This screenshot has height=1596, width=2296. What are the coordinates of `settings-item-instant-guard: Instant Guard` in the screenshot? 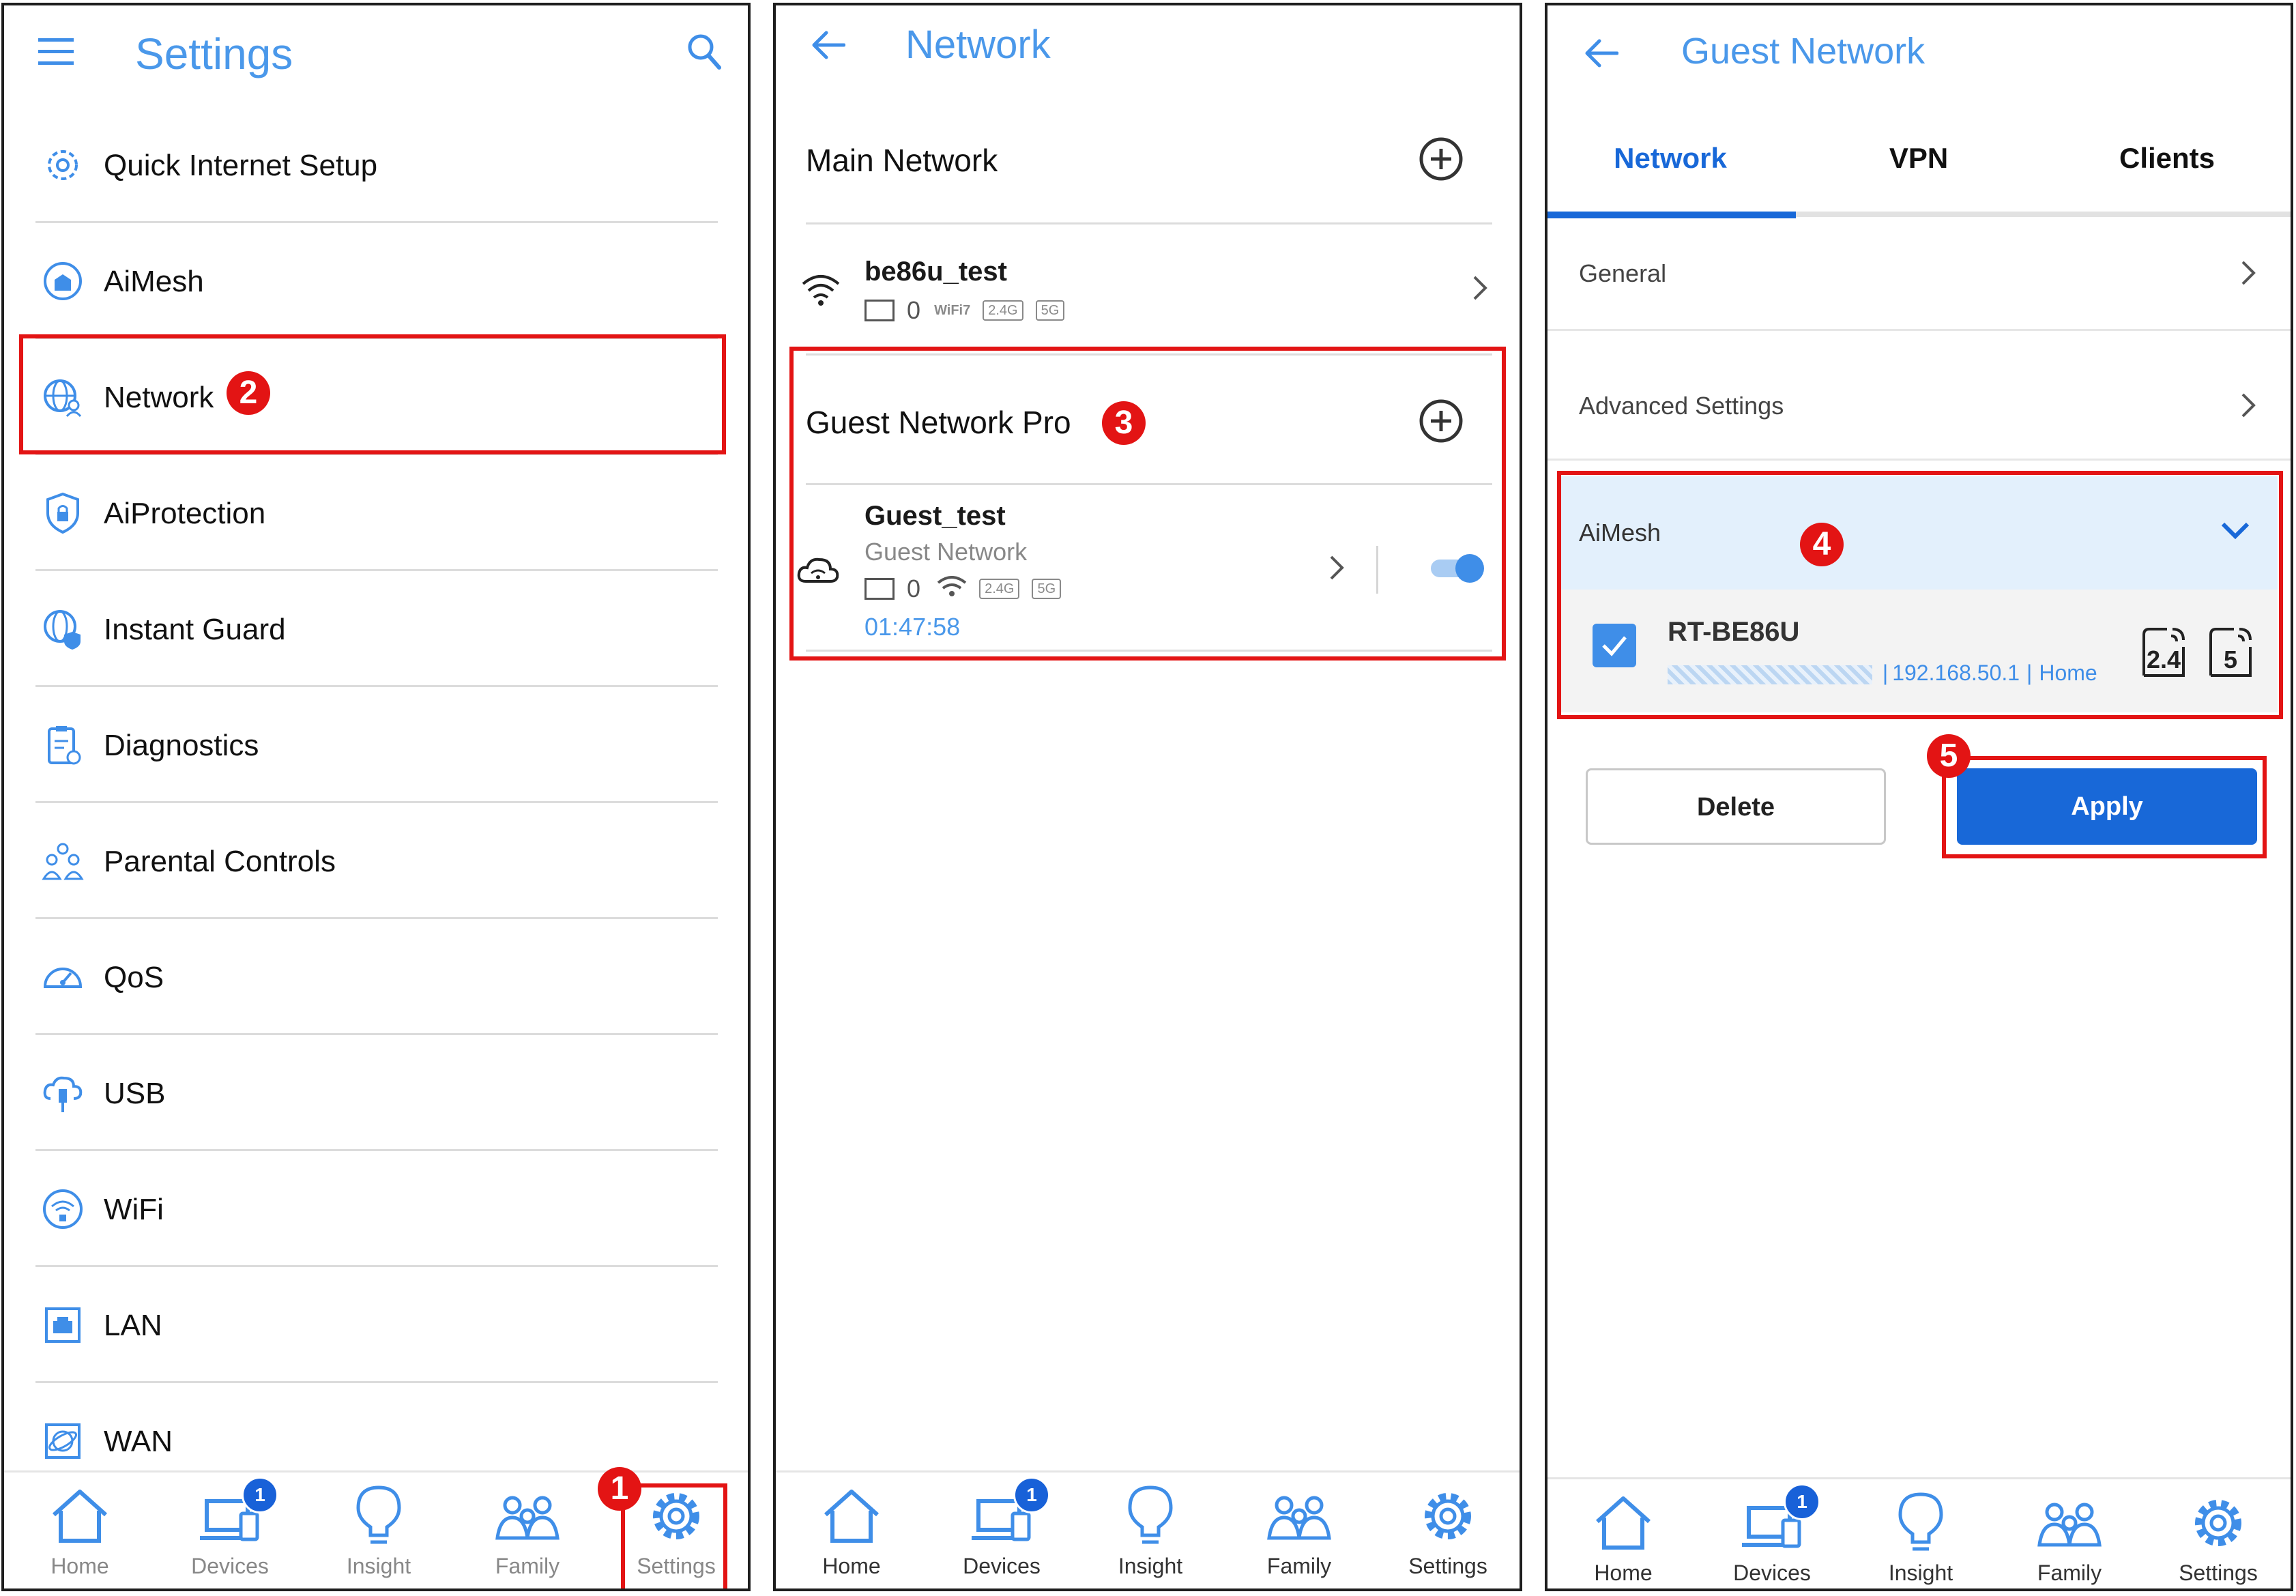 It's located at (376, 630).